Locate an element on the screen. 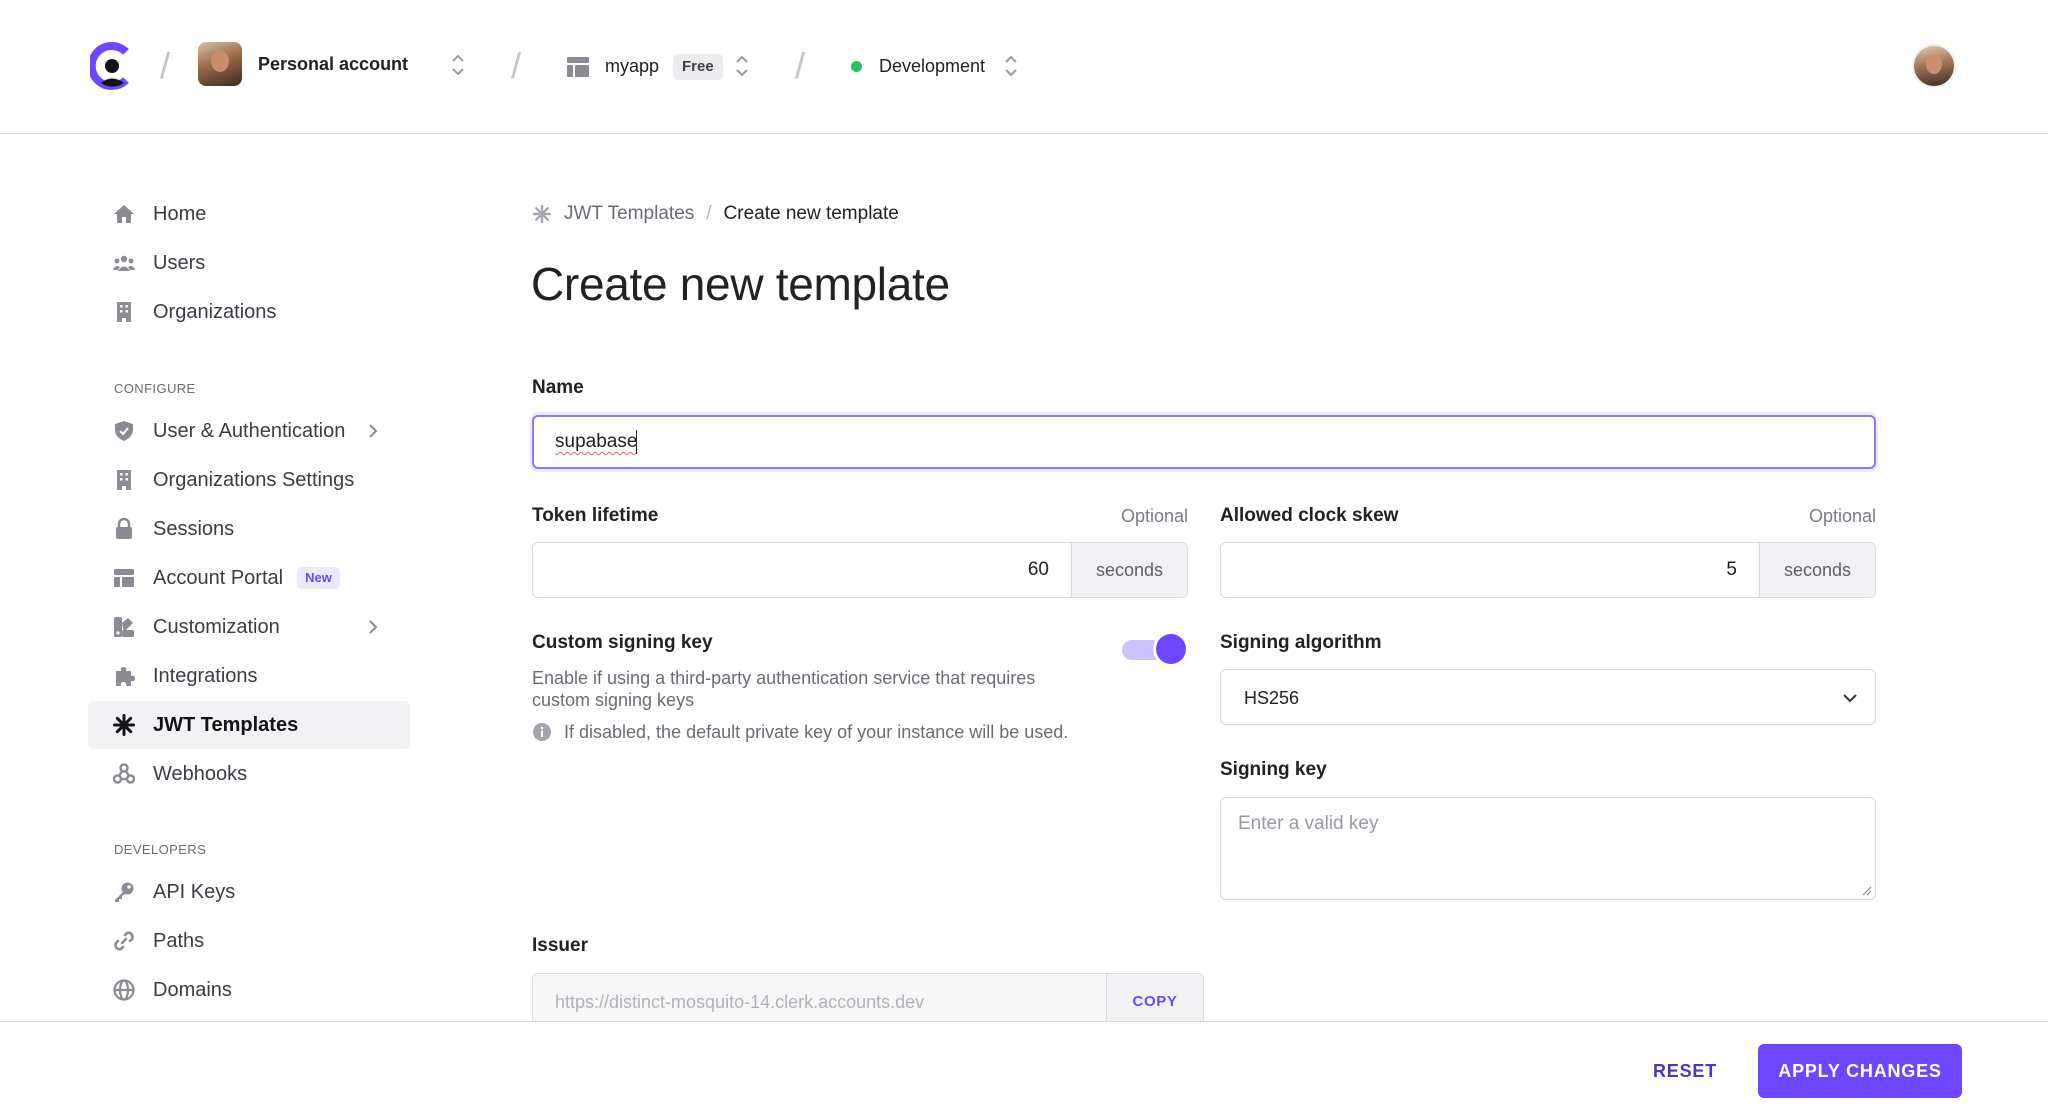 The height and width of the screenshot is (1119, 2048). users-icon is located at coordinates (124, 263).